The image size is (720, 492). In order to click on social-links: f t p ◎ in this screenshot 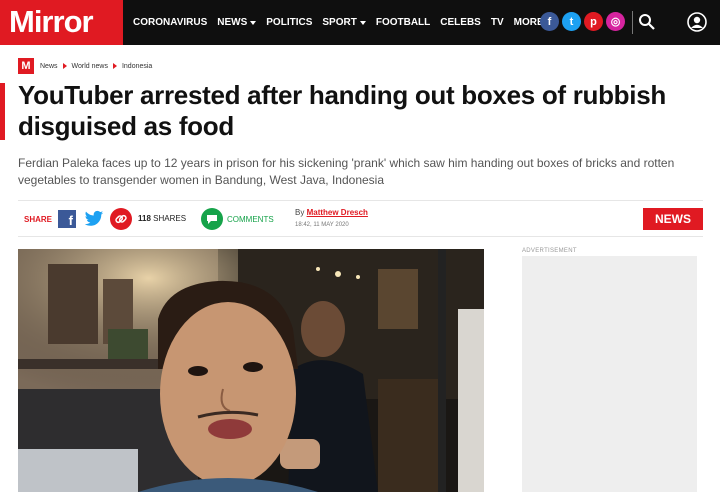, I will do `click(584, 21)`.